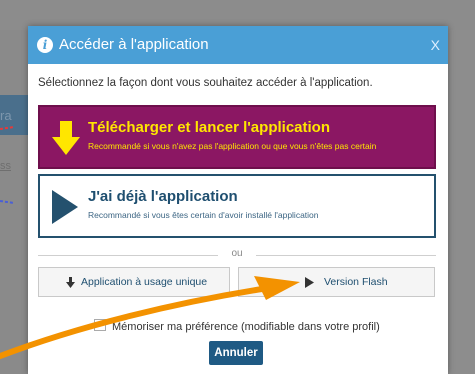 Image resolution: width=475 pixels, height=374 pixels. I want to click on download-option-title: Télécharger et lancer l'application, so click(209, 127).